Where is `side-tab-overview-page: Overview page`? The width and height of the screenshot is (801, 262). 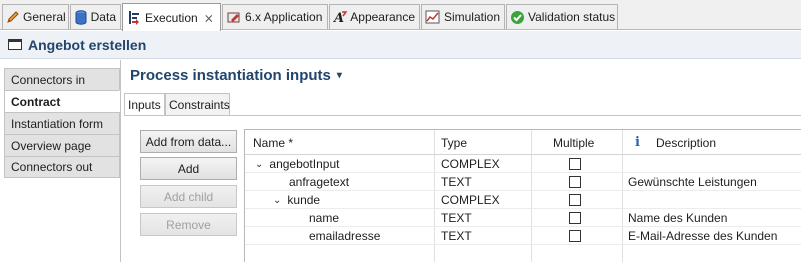 side-tab-overview-page: Overview page is located at coordinates (62, 145).